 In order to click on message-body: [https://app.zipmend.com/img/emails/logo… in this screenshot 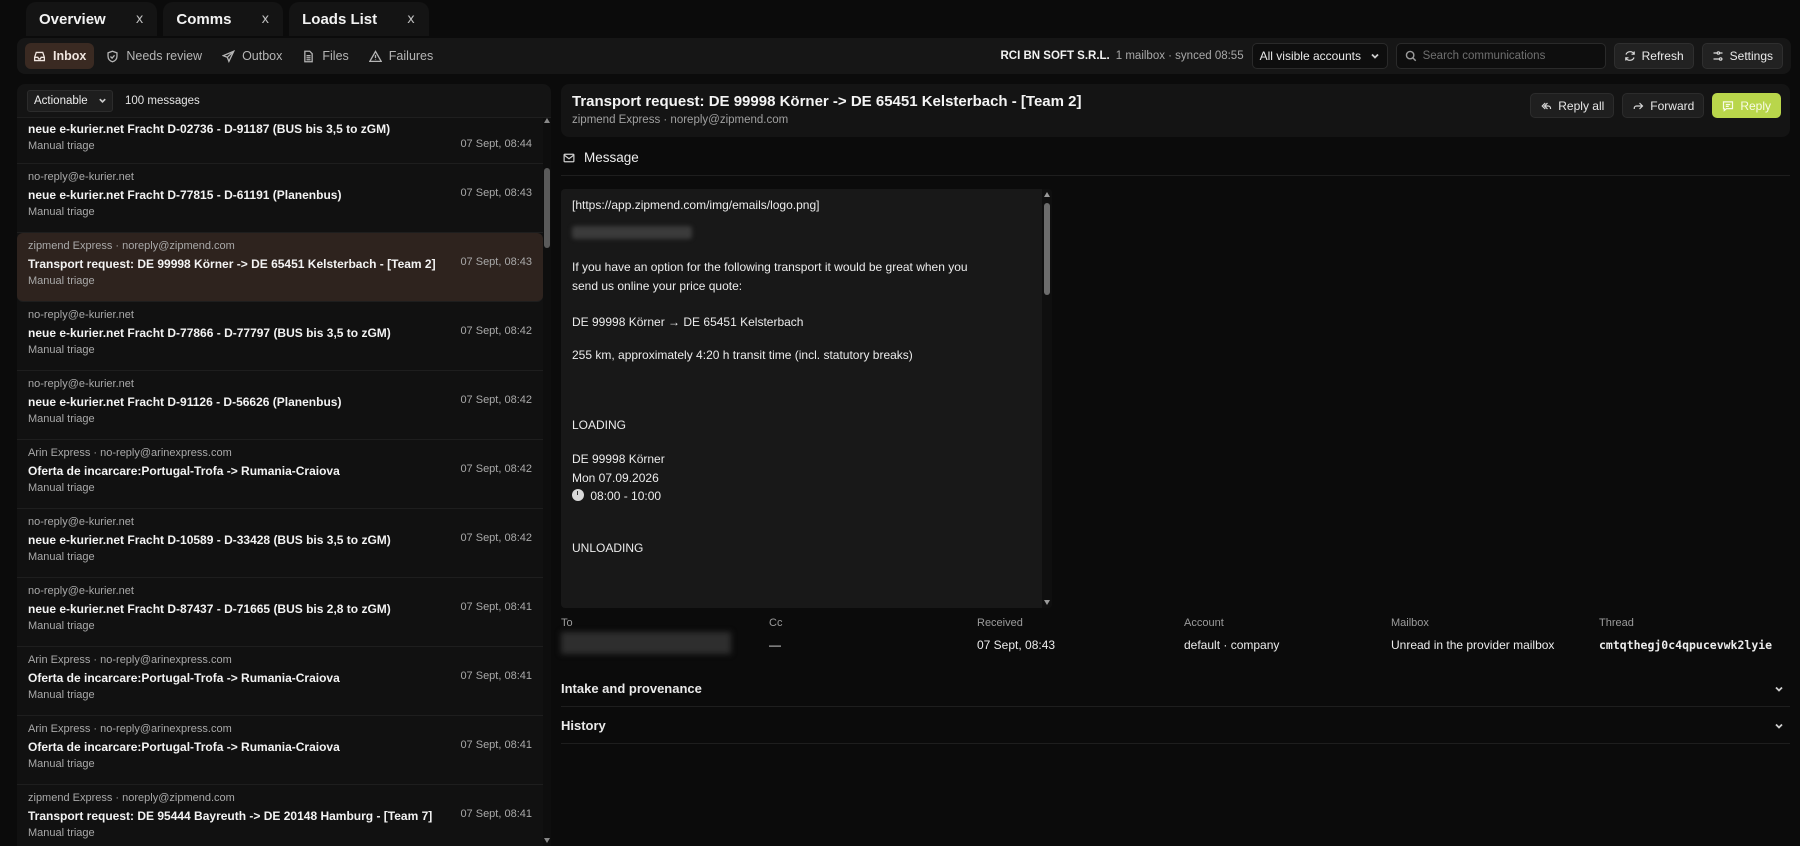, I will do `click(806, 398)`.